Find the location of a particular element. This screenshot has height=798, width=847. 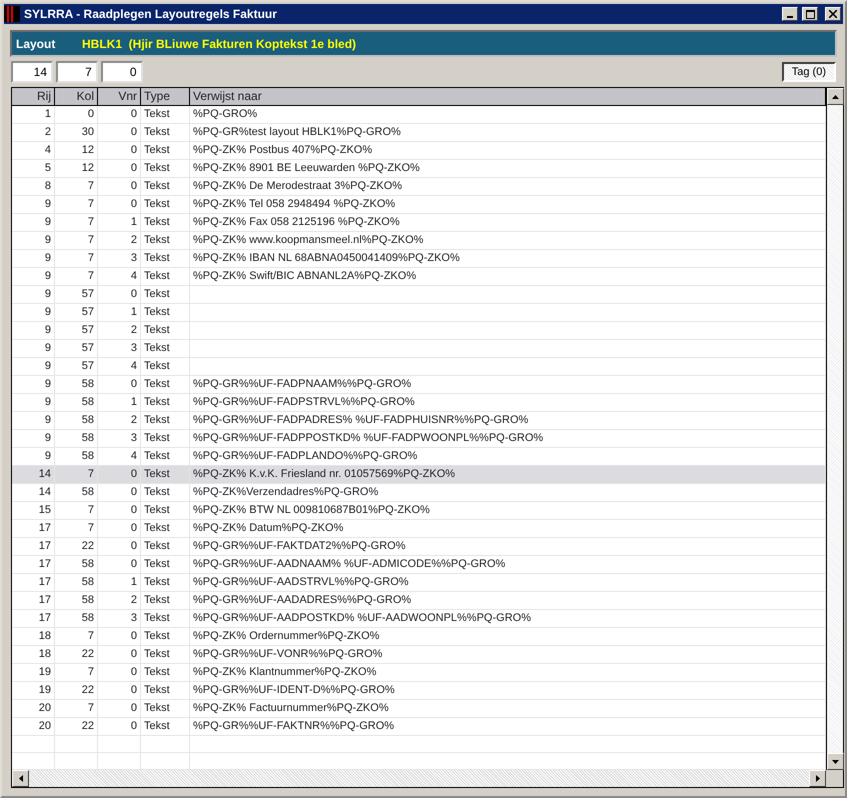

column-header: Verwijst naar is located at coordinates (508, 97).